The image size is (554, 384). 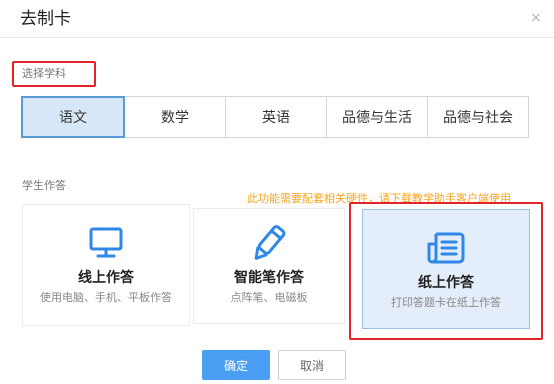 What do you see at coordinates (269, 297) in the screenshot?
I see `smart-pen-answer-desc: 点阵笔、电磁板` at bounding box center [269, 297].